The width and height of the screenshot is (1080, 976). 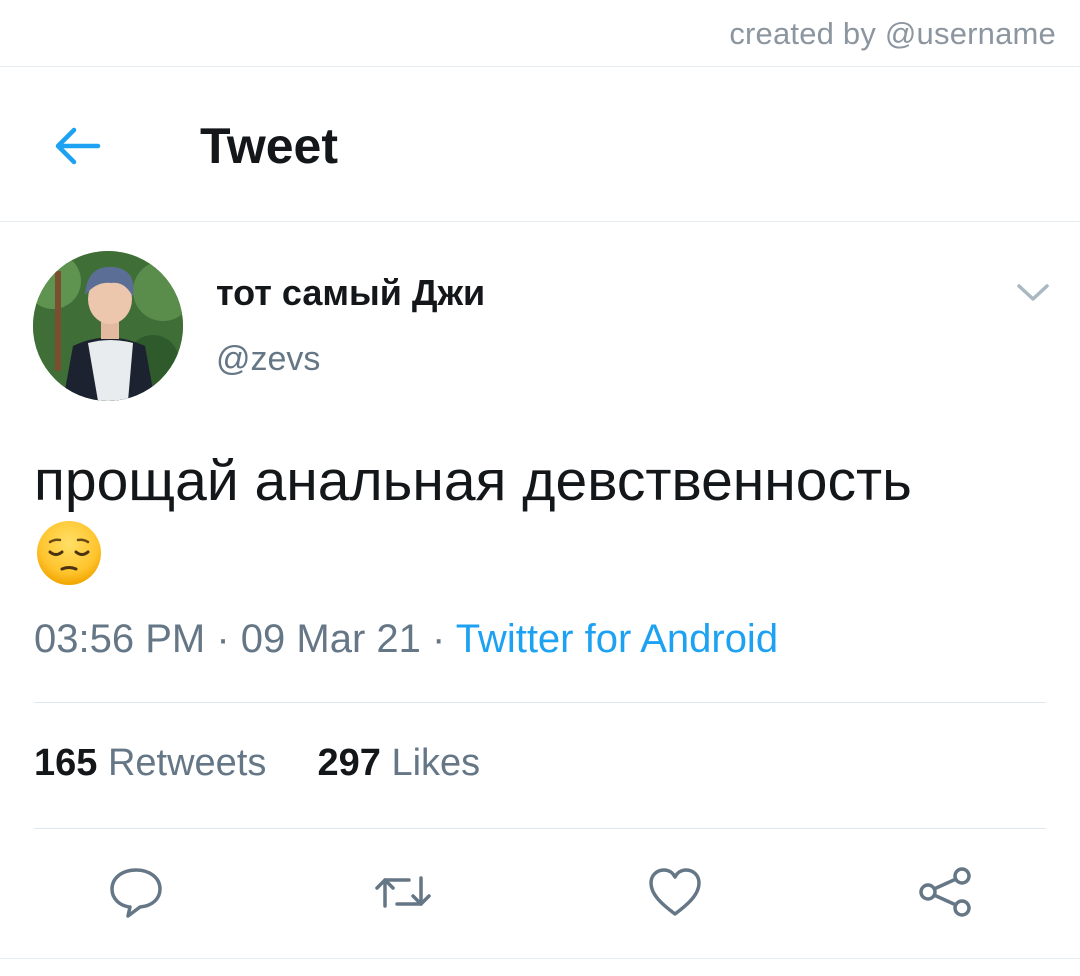 I want to click on likes-count: 297, so click(x=349, y=763).